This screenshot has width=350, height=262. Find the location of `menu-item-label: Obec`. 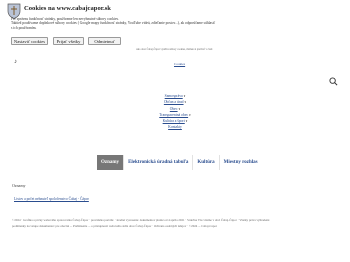

menu-item-label: Obec is located at coordinates (173, 108).